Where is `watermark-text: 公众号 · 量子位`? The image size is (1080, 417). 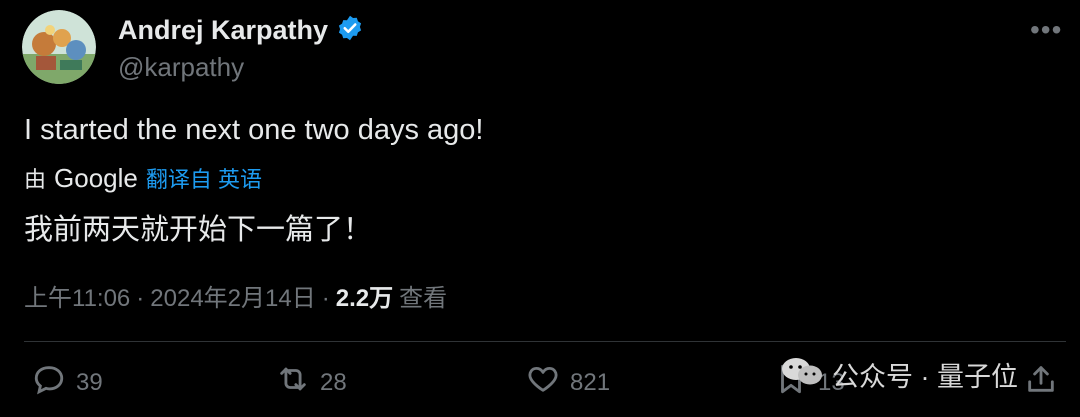
watermark-text: 公众号 · 量子位 is located at coordinates (925, 377).